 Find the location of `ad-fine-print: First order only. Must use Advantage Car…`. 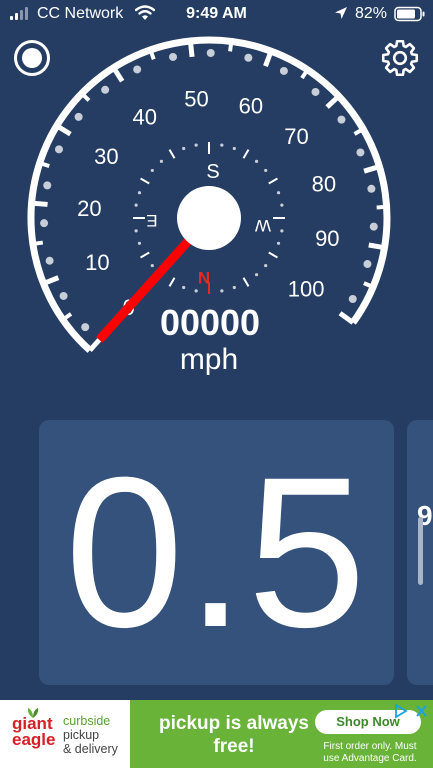

ad-fine-print: First order only. Must use Advantage Car… is located at coordinates (370, 752).